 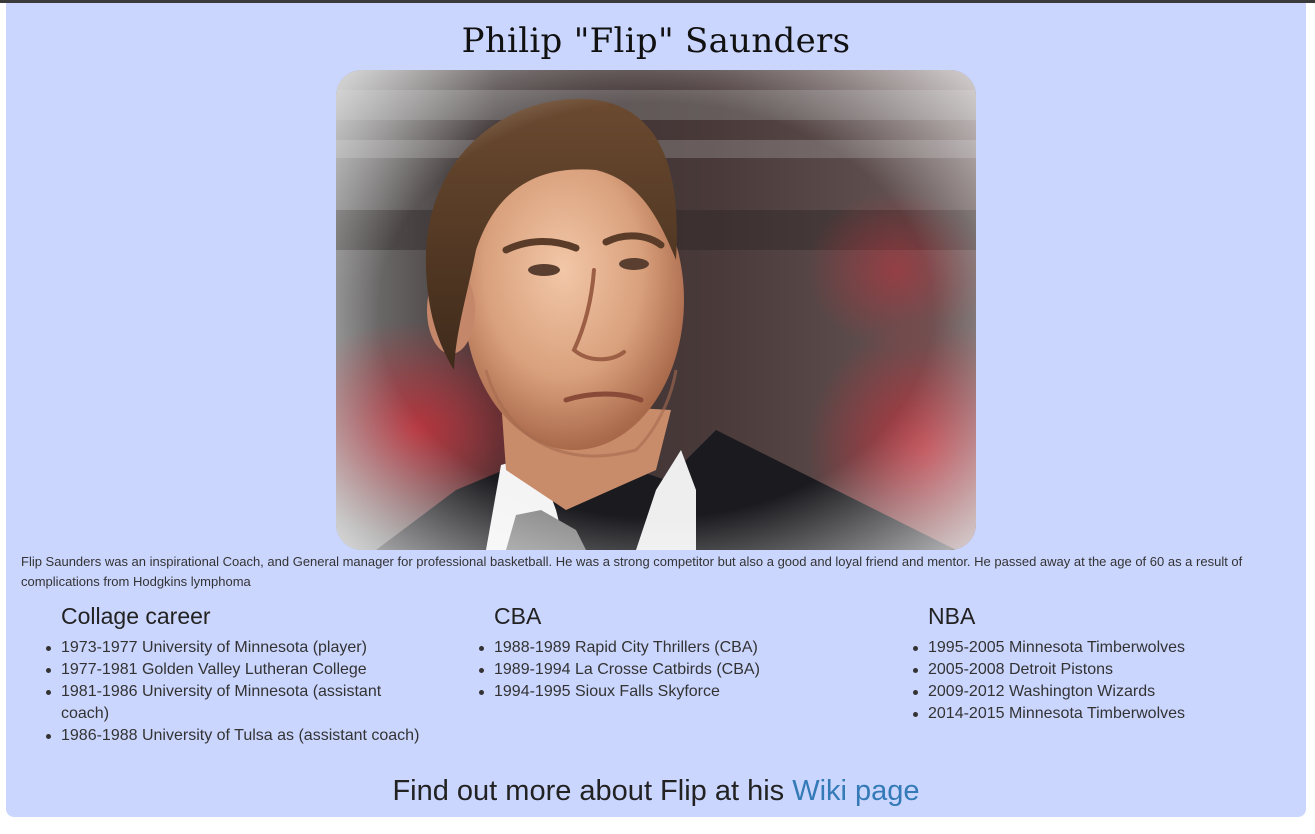 I want to click on list-item: 2005-2008 Detroit Pistons, so click(x=1106, y=670).